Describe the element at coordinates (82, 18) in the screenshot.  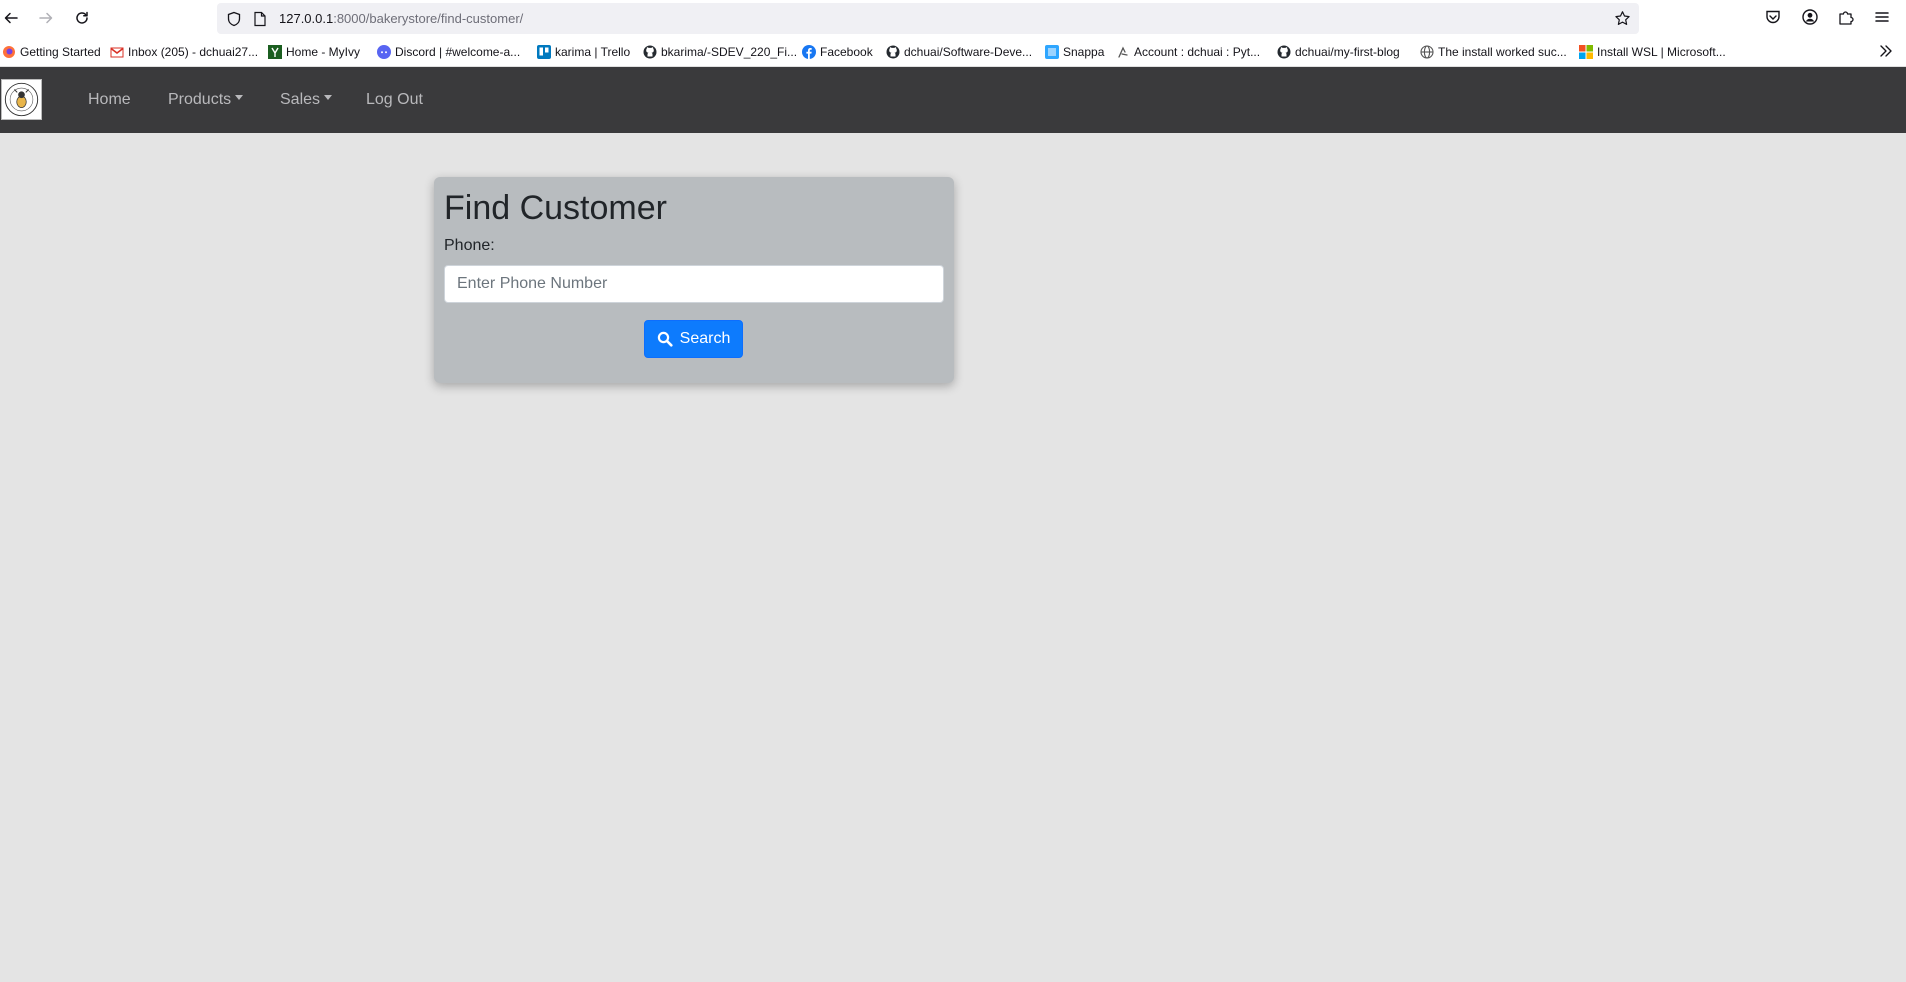
I see `reload-icon` at that location.